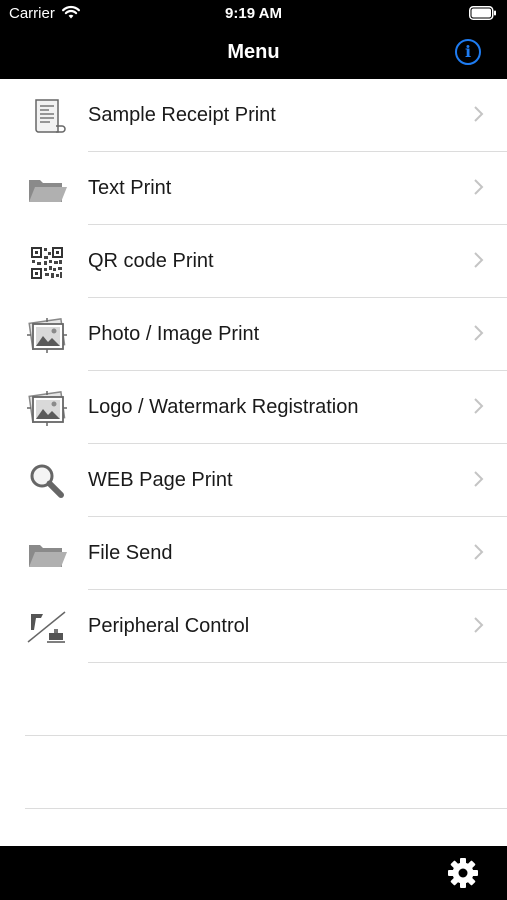 The height and width of the screenshot is (900, 507). Describe the element at coordinates (47, 481) in the screenshot. I see `magnifier-icon` at that location.